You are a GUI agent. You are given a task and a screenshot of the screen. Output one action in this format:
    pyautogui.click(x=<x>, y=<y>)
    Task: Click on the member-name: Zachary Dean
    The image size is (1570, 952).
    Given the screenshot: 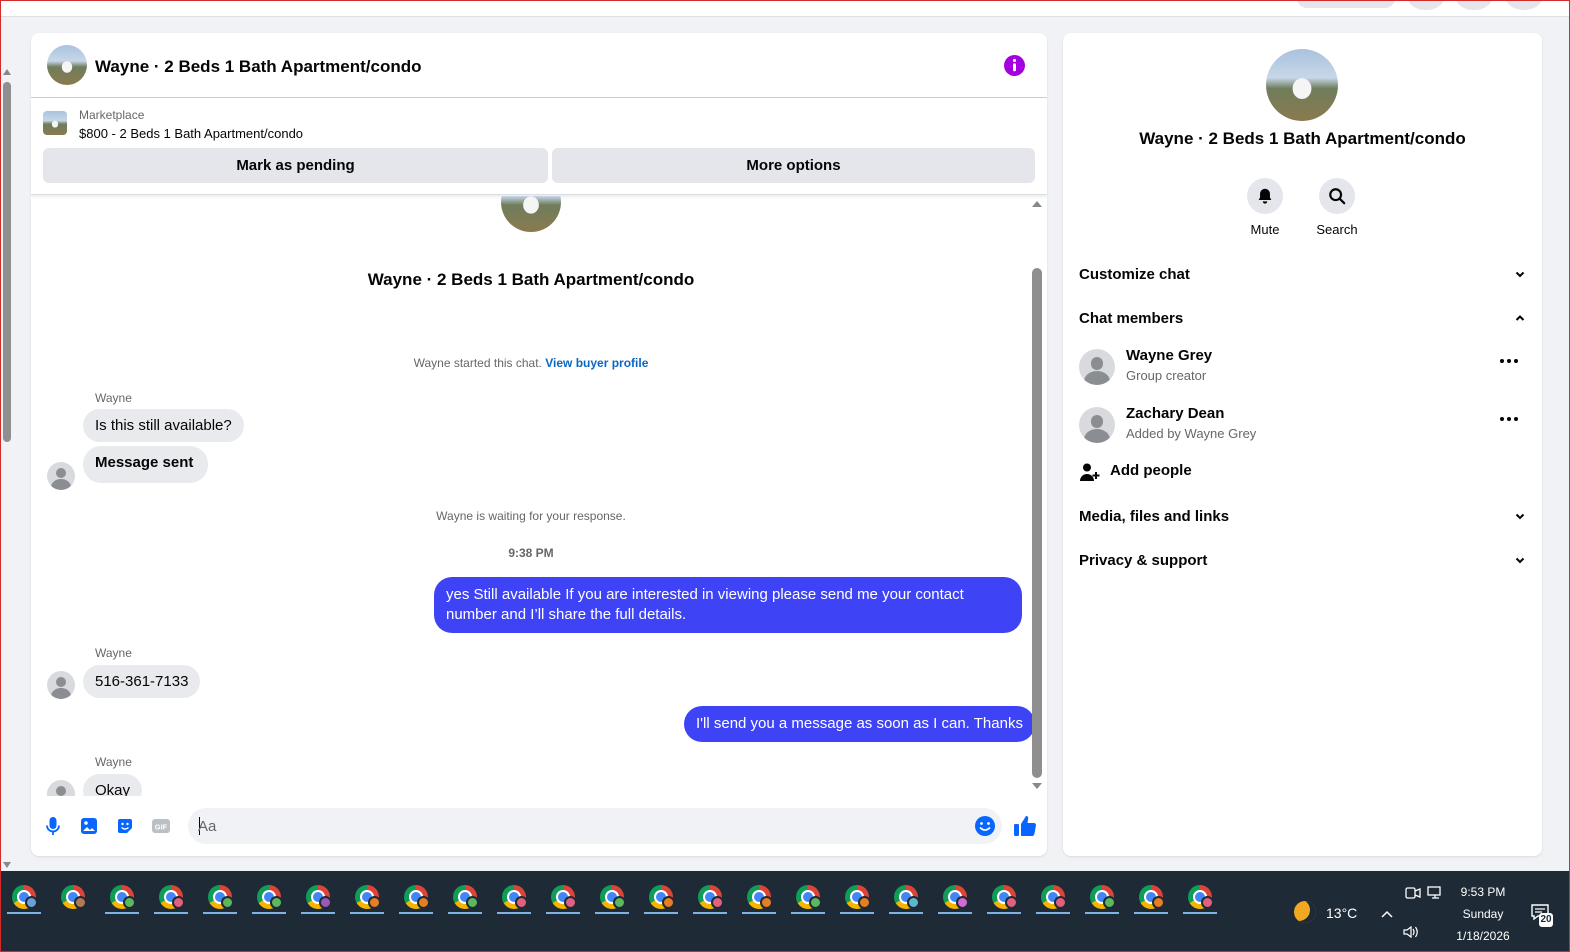 What is the action you would take?
    pyautogui.click(x=1175, y=413)
    